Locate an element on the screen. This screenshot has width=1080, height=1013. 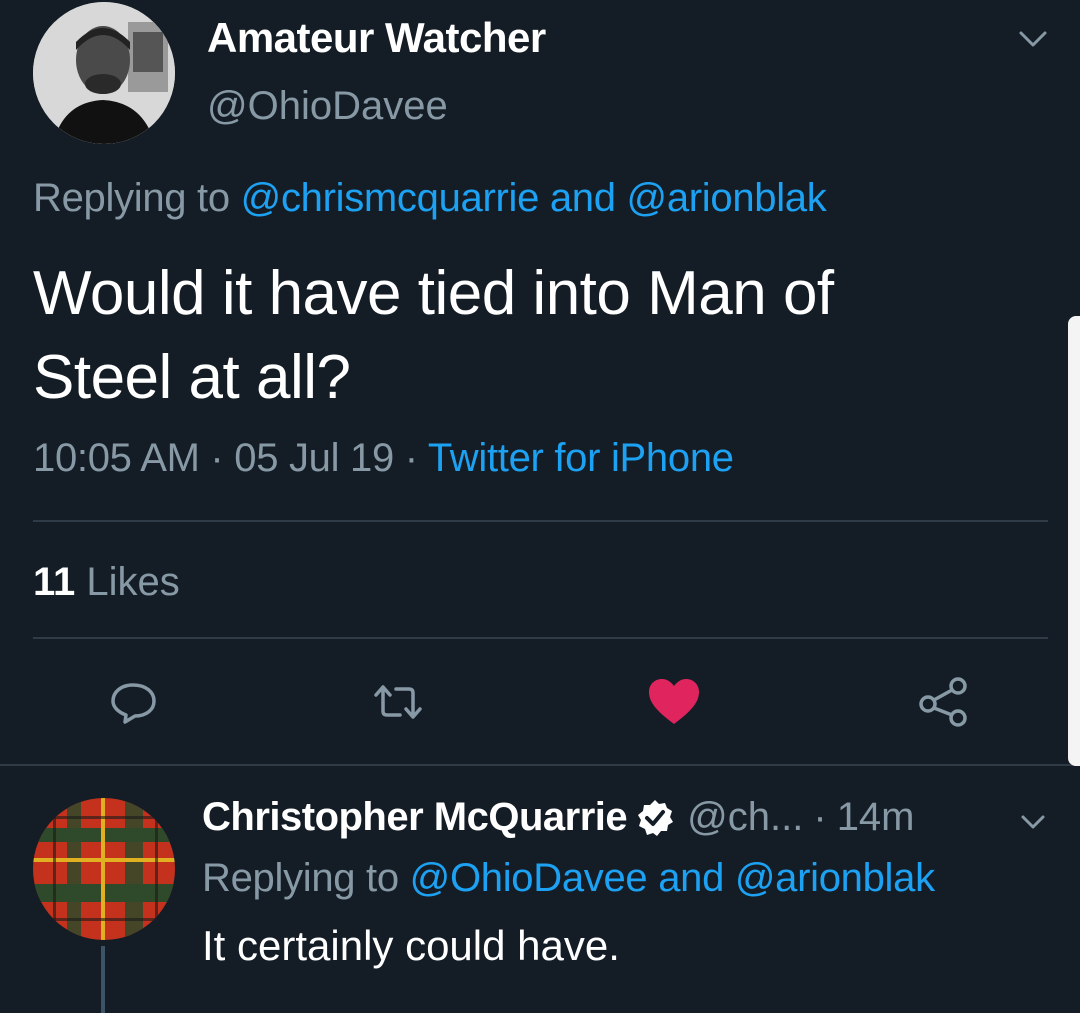
retweet-icon is located at coordinates (398, 702).